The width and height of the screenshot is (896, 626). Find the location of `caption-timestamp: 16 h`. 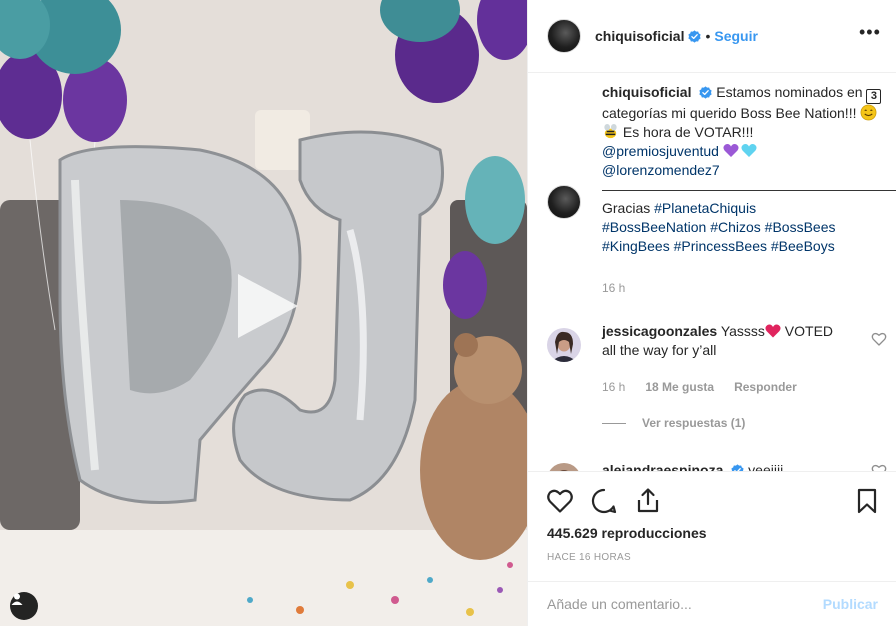

caption-timestamp: 16 h is located at coordinates (744, 288).